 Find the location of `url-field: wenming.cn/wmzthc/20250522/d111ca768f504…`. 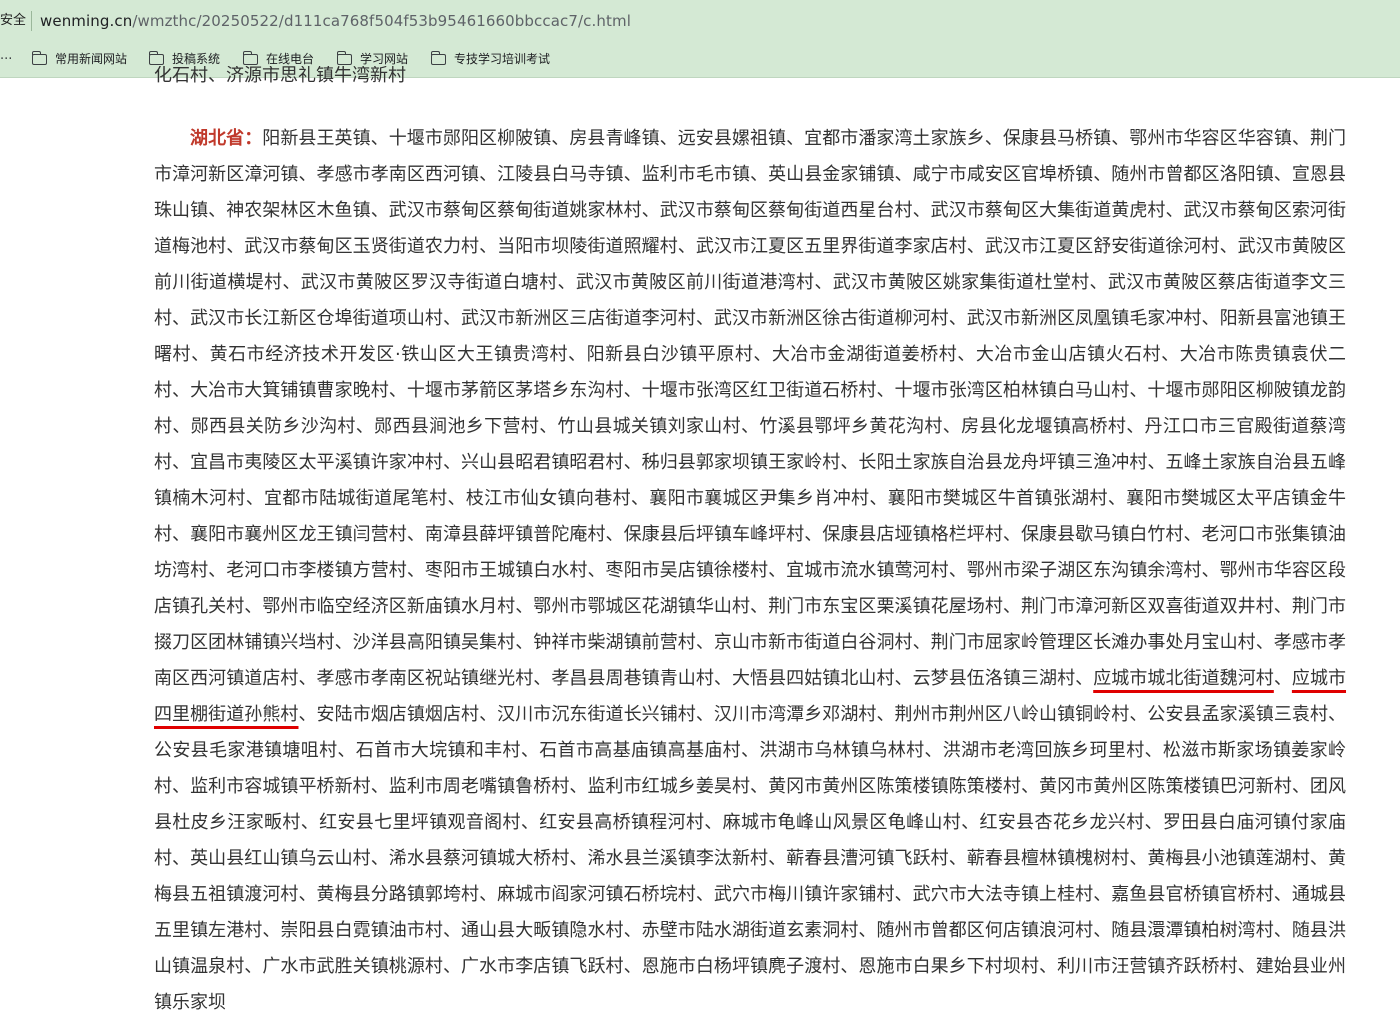

url-field: wenming.cn/wmzthc/20250522/d111ca768f504… is located at coordinates (335, 21).